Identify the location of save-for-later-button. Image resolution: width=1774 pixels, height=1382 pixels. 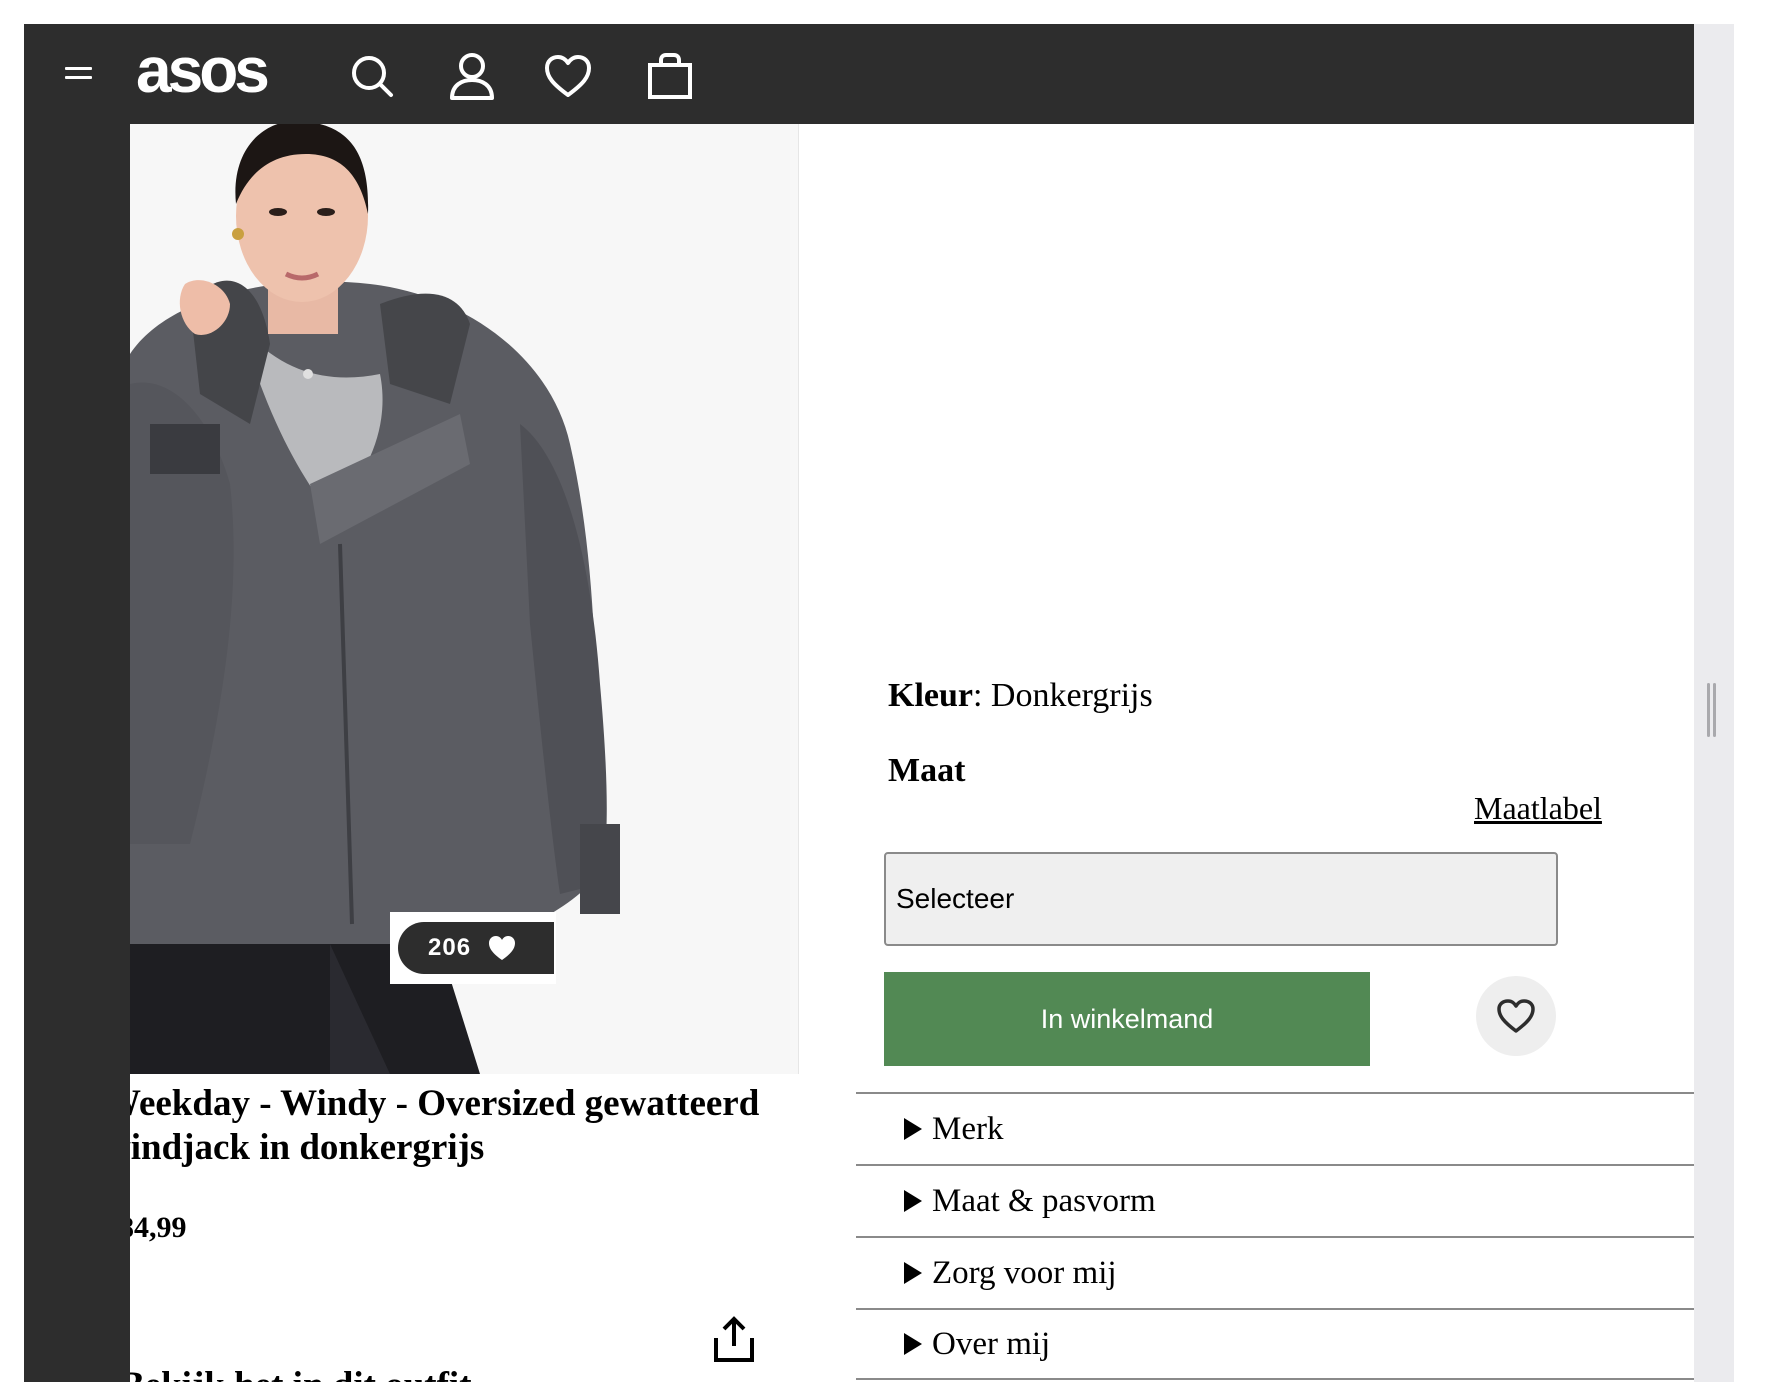
(1516, 1016).